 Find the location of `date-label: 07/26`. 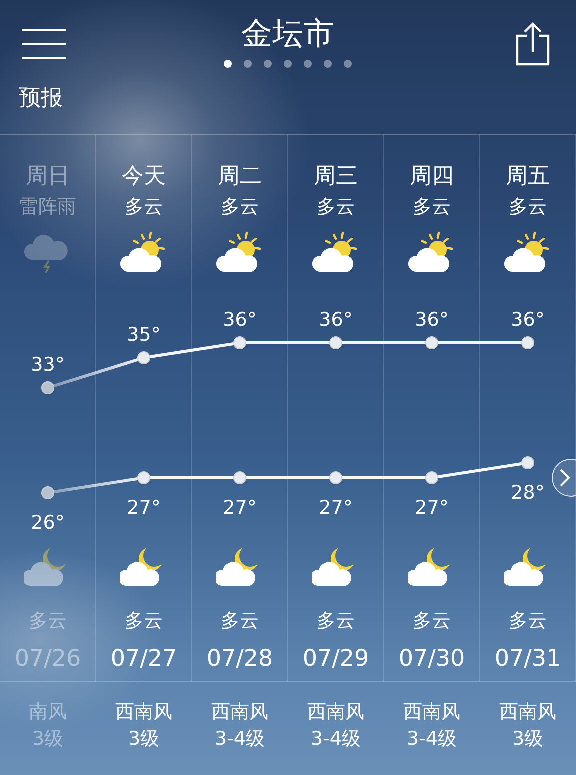

date-label: 07/26 is located at coordinates (48, 659).